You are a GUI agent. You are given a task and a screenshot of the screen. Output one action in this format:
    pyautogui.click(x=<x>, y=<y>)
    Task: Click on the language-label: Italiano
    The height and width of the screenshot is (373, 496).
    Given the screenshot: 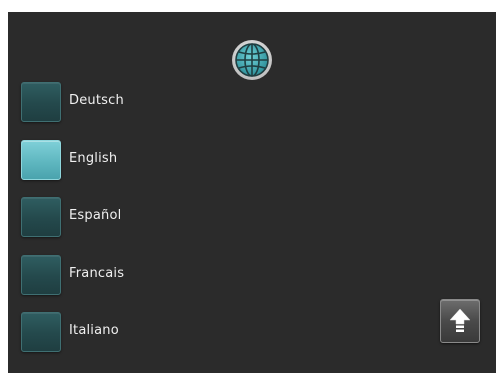 What is the action you would take?
    pyautogui.click(x=94, y=330)
    